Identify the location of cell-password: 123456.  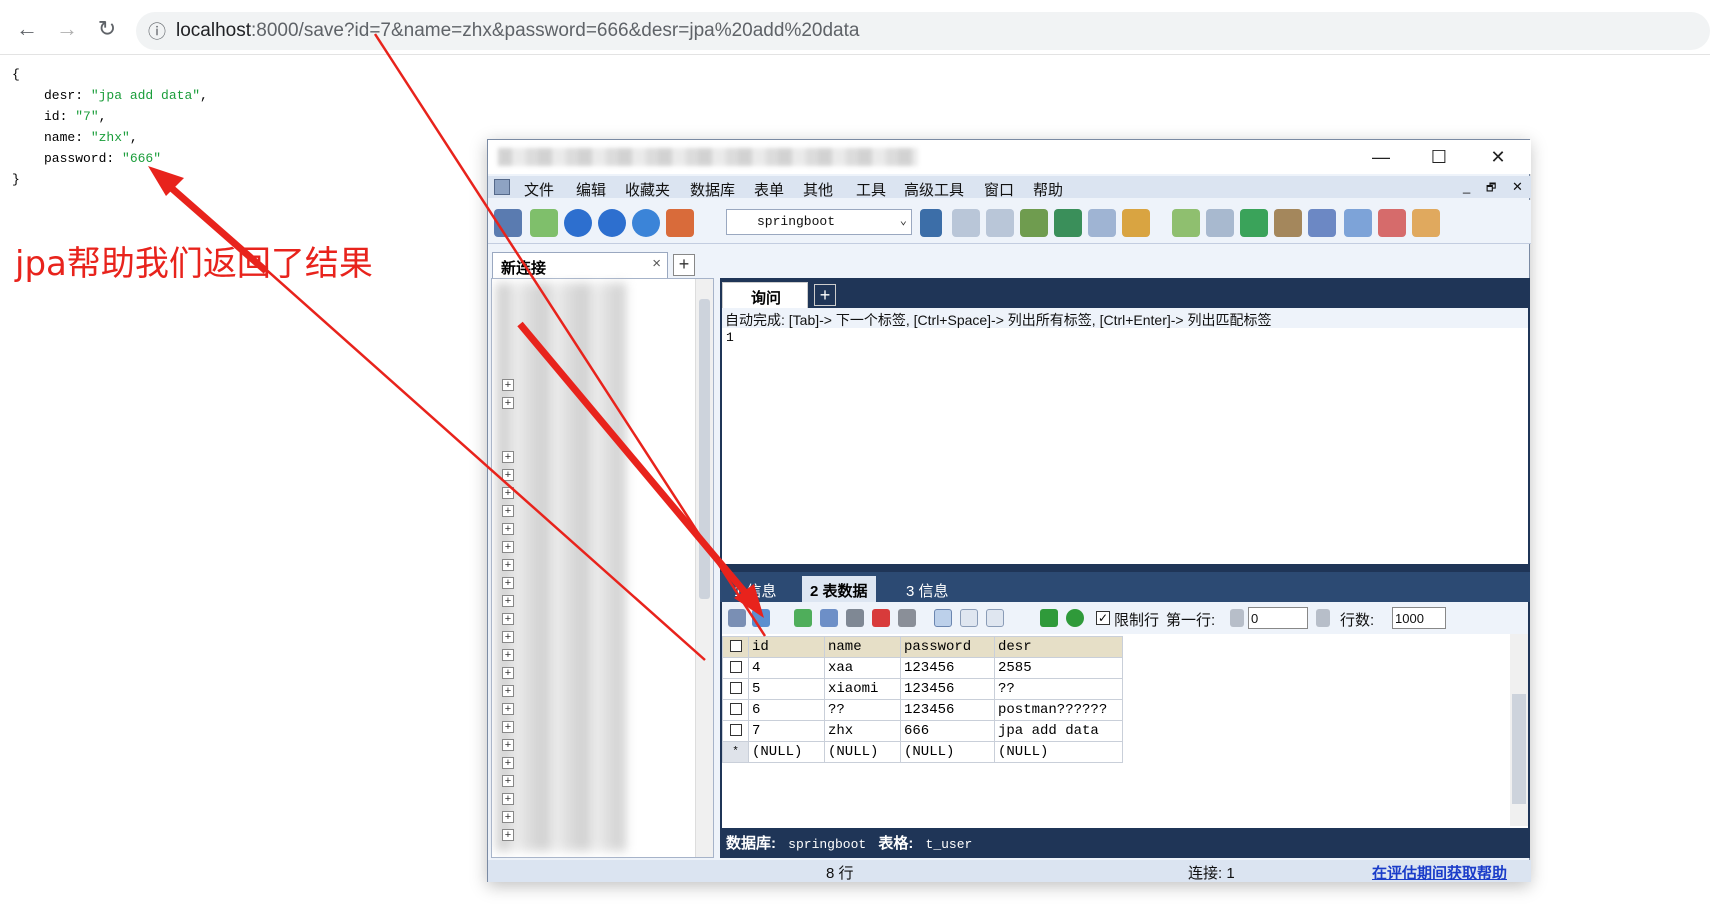
(947, 668).